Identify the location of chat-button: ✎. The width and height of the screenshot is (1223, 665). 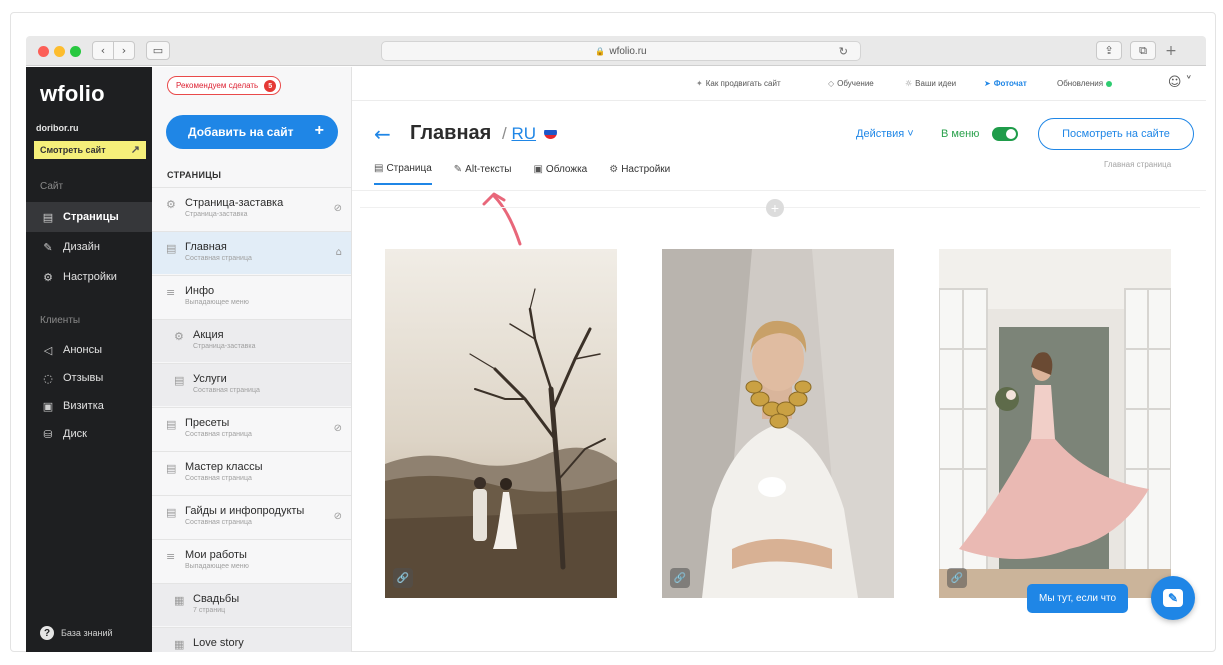
(1173, 598).